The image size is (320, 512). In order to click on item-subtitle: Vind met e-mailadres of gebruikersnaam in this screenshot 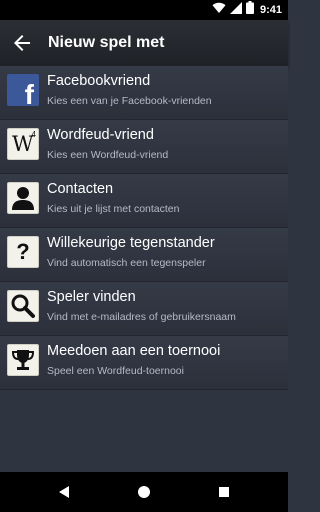, I will do `click(141, 317)`.